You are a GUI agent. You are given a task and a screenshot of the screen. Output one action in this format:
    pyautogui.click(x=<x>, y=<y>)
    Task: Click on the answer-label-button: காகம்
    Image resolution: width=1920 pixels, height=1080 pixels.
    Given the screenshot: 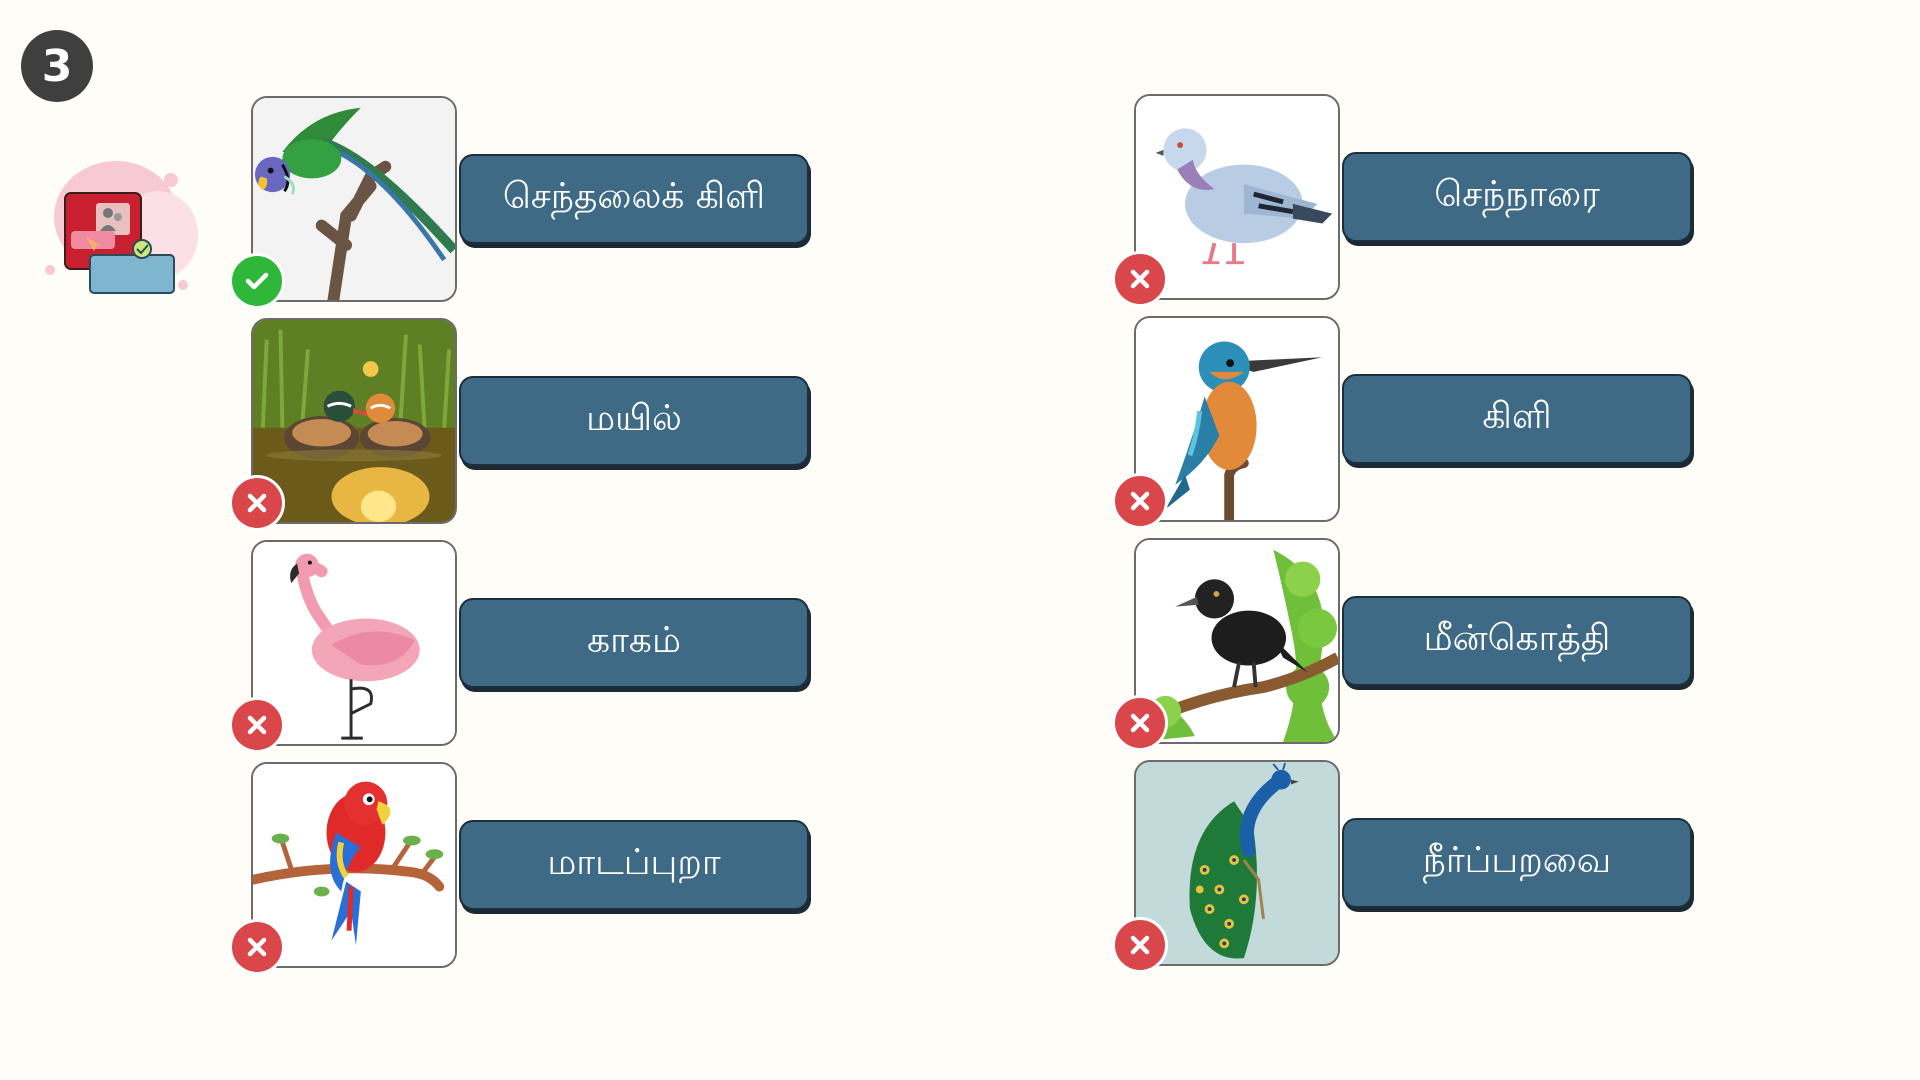 What is the action you would take?
    pyautogui.click(x=634, y=643)
    